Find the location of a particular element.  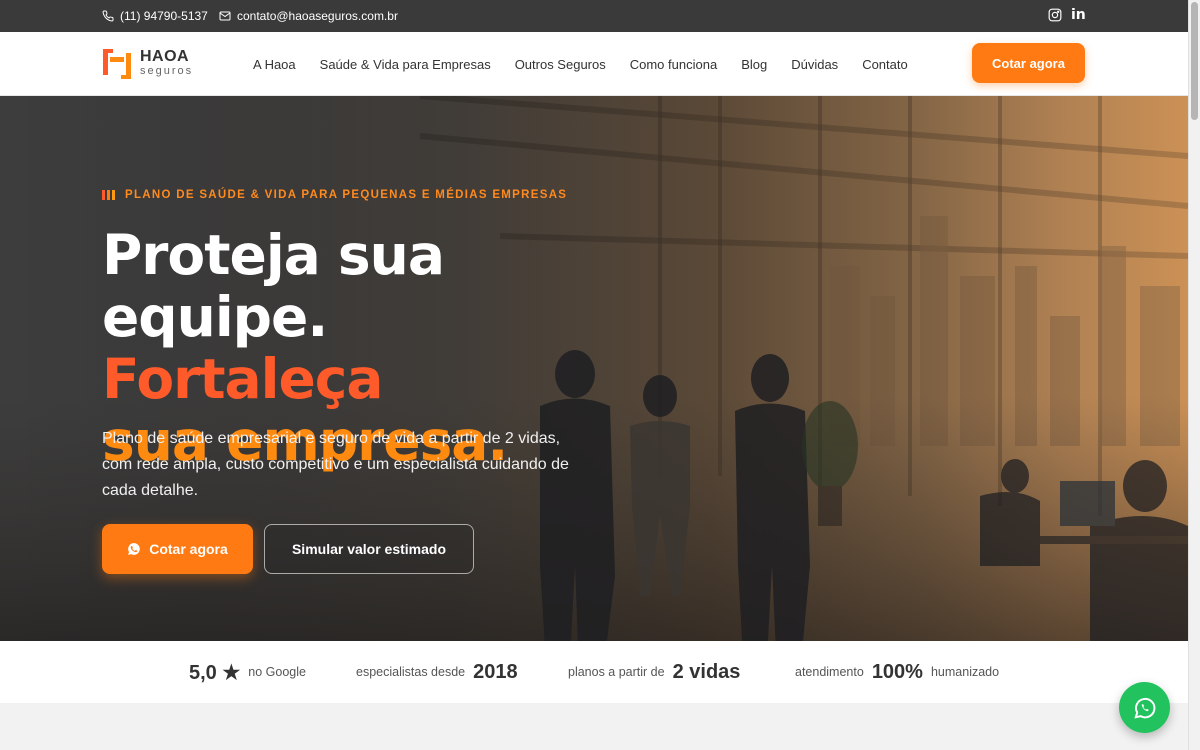

stat-value: 2018 is located at coordinates (495, 671).